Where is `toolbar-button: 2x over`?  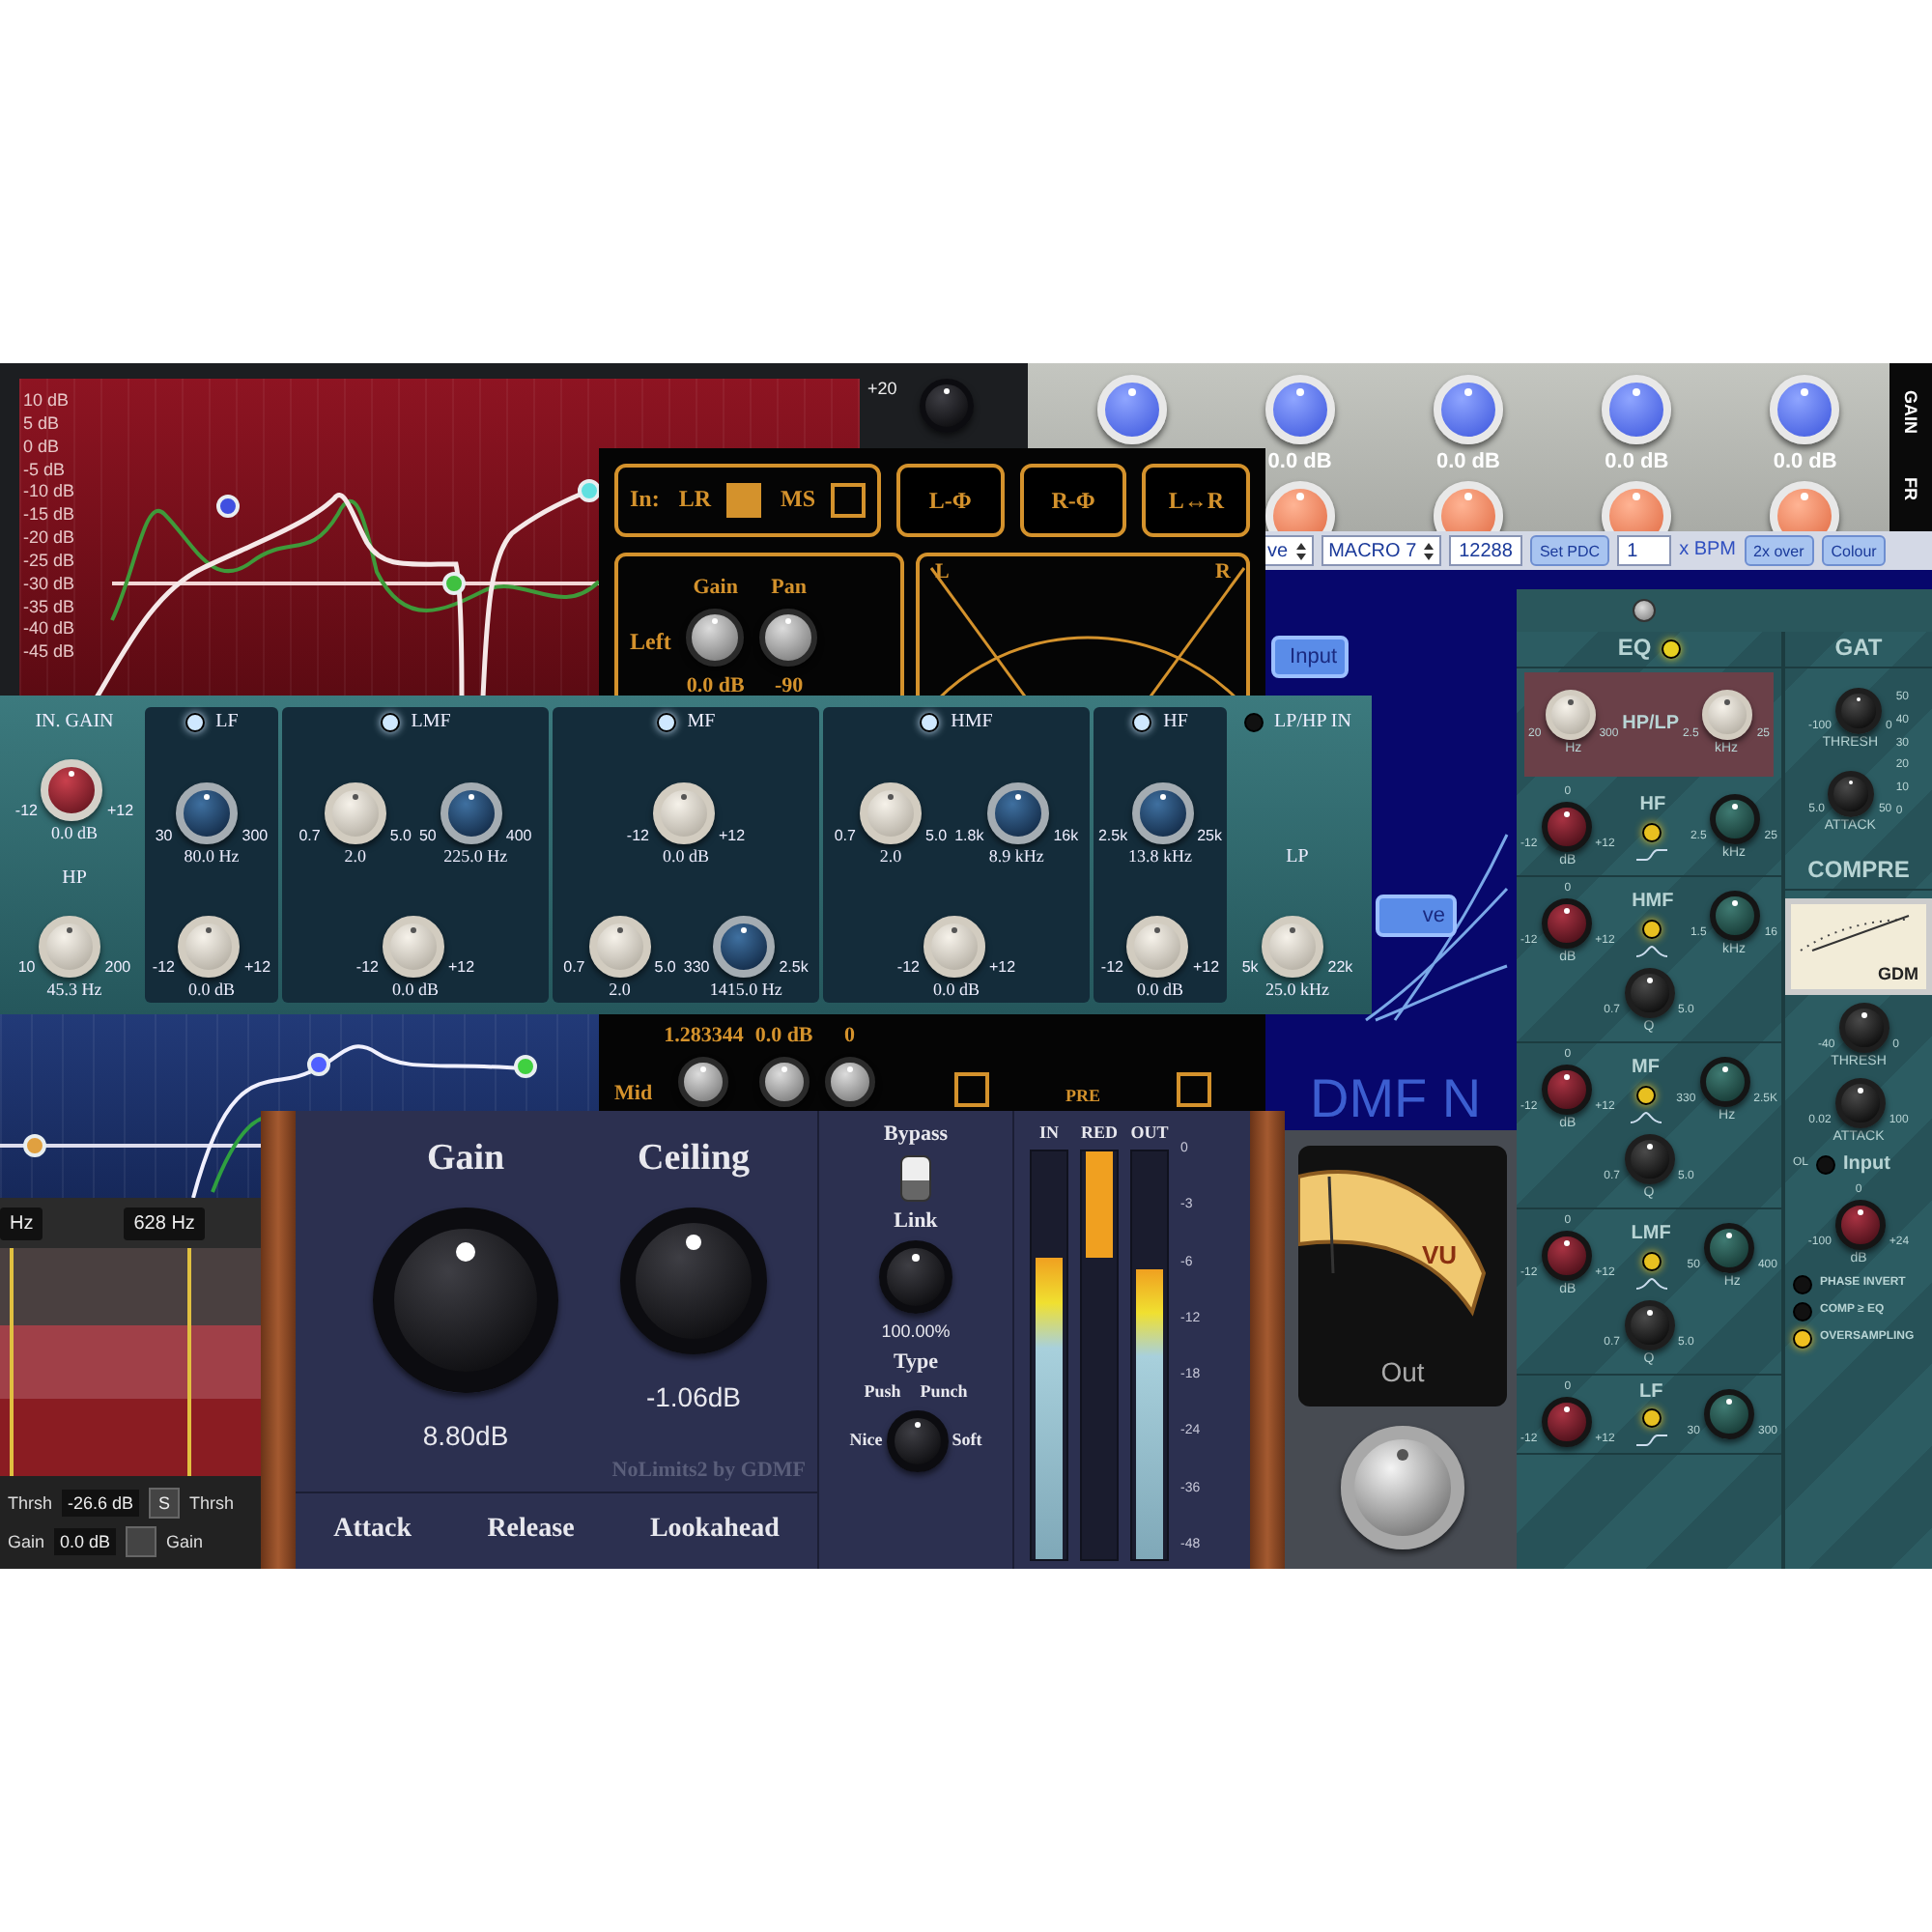 toolbar-button: 2x over is located at coordinates (1779, 550).